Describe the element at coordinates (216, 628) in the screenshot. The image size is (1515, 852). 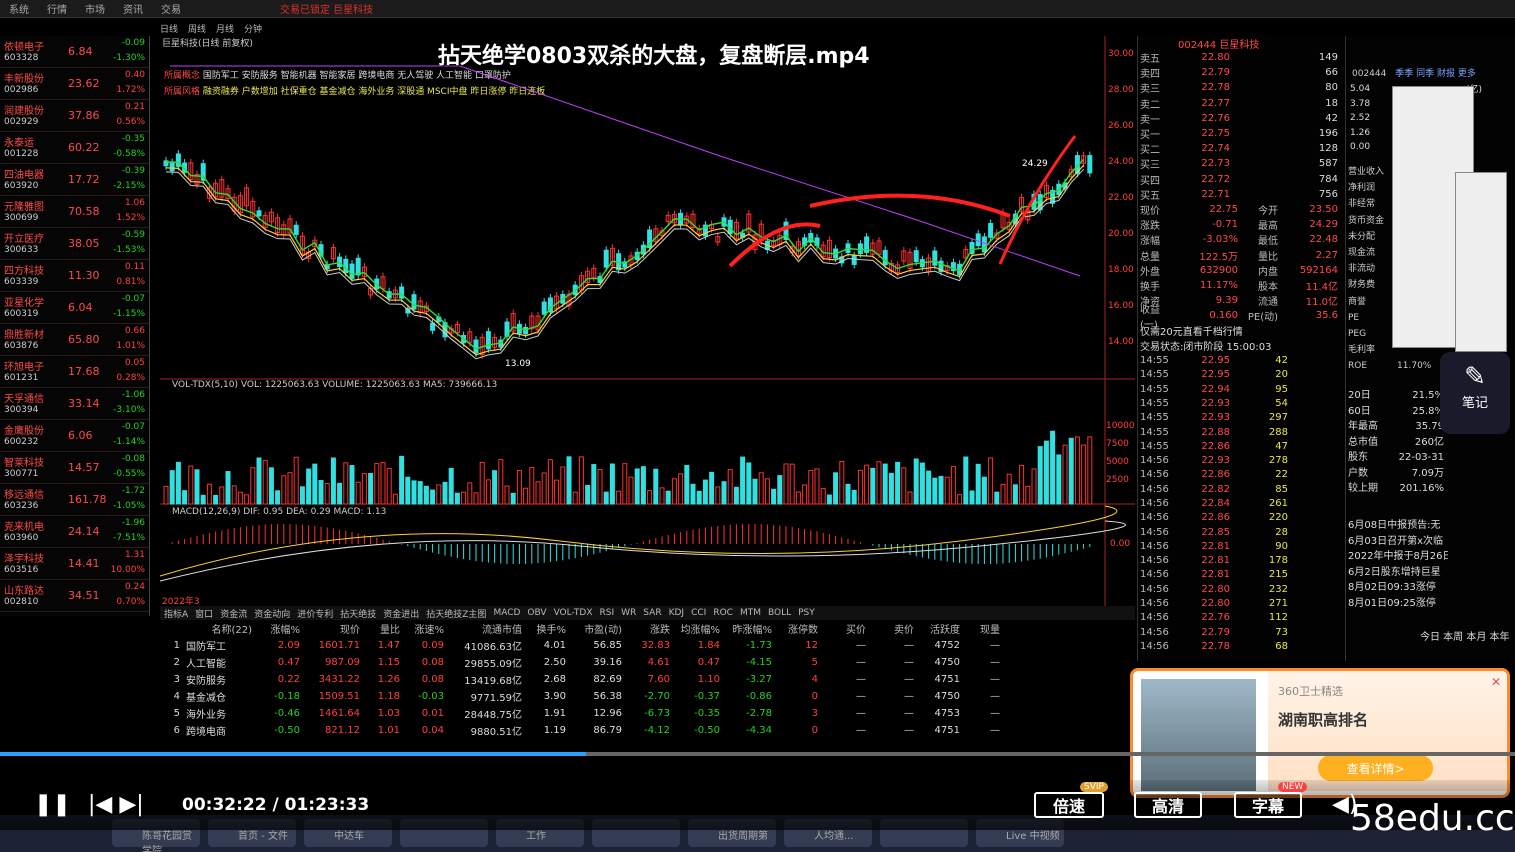
I see `column-header: 名称(22)` at that location.